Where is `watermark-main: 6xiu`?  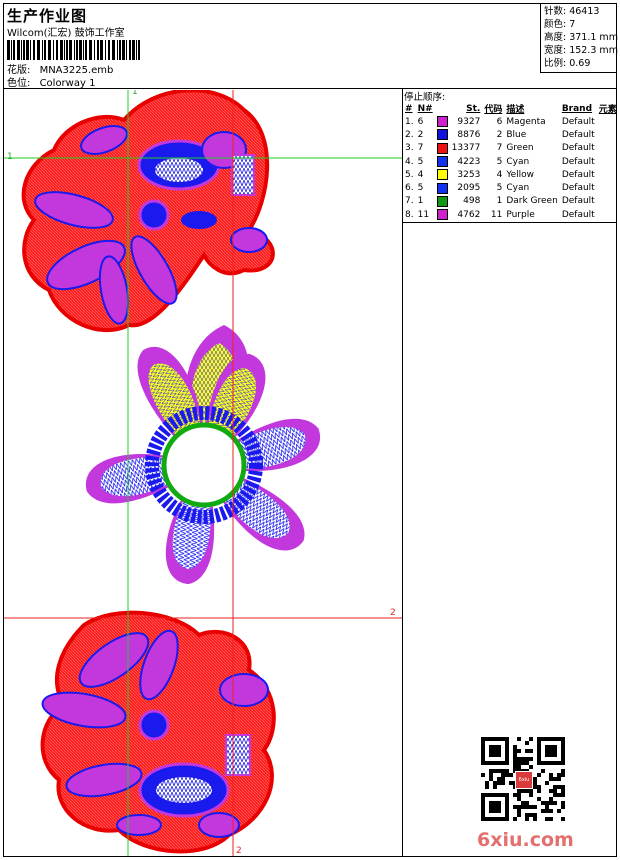
watermark-main: 6xiu is located at coordinates (500, 840).